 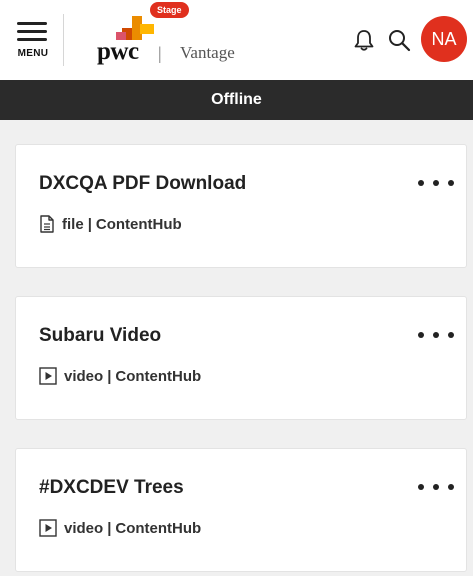 I want to click on offline-status-bar: Offline, so click(x=236, y=100).